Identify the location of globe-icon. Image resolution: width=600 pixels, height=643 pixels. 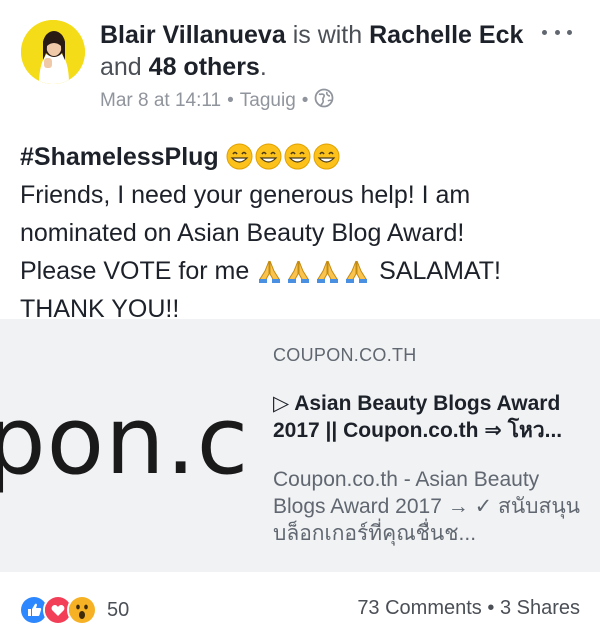
(324, 101).